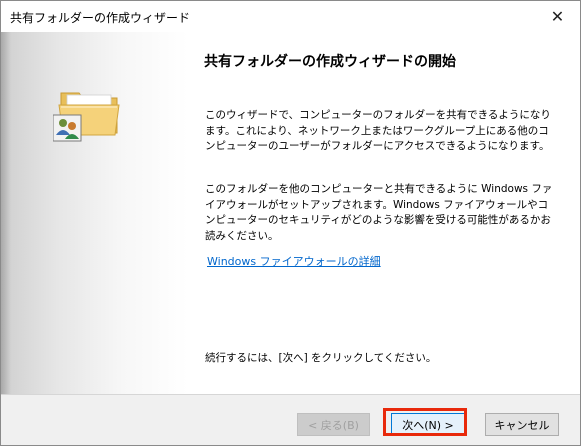  What do you see at coordinates (294, 261) in the screenshot?
I see `firewall-details-link: Windows ファイアウォールの詳細` at bounding box center [294, 261].